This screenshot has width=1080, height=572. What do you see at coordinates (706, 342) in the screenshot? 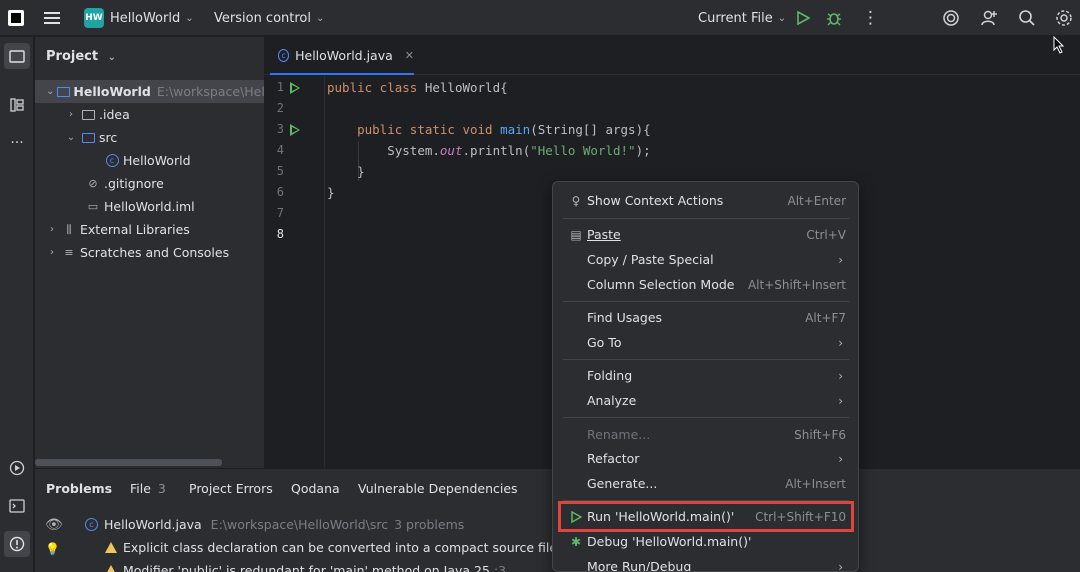
I see `menu-item-go-to: Go To ›` at bounding box center [706, 342].